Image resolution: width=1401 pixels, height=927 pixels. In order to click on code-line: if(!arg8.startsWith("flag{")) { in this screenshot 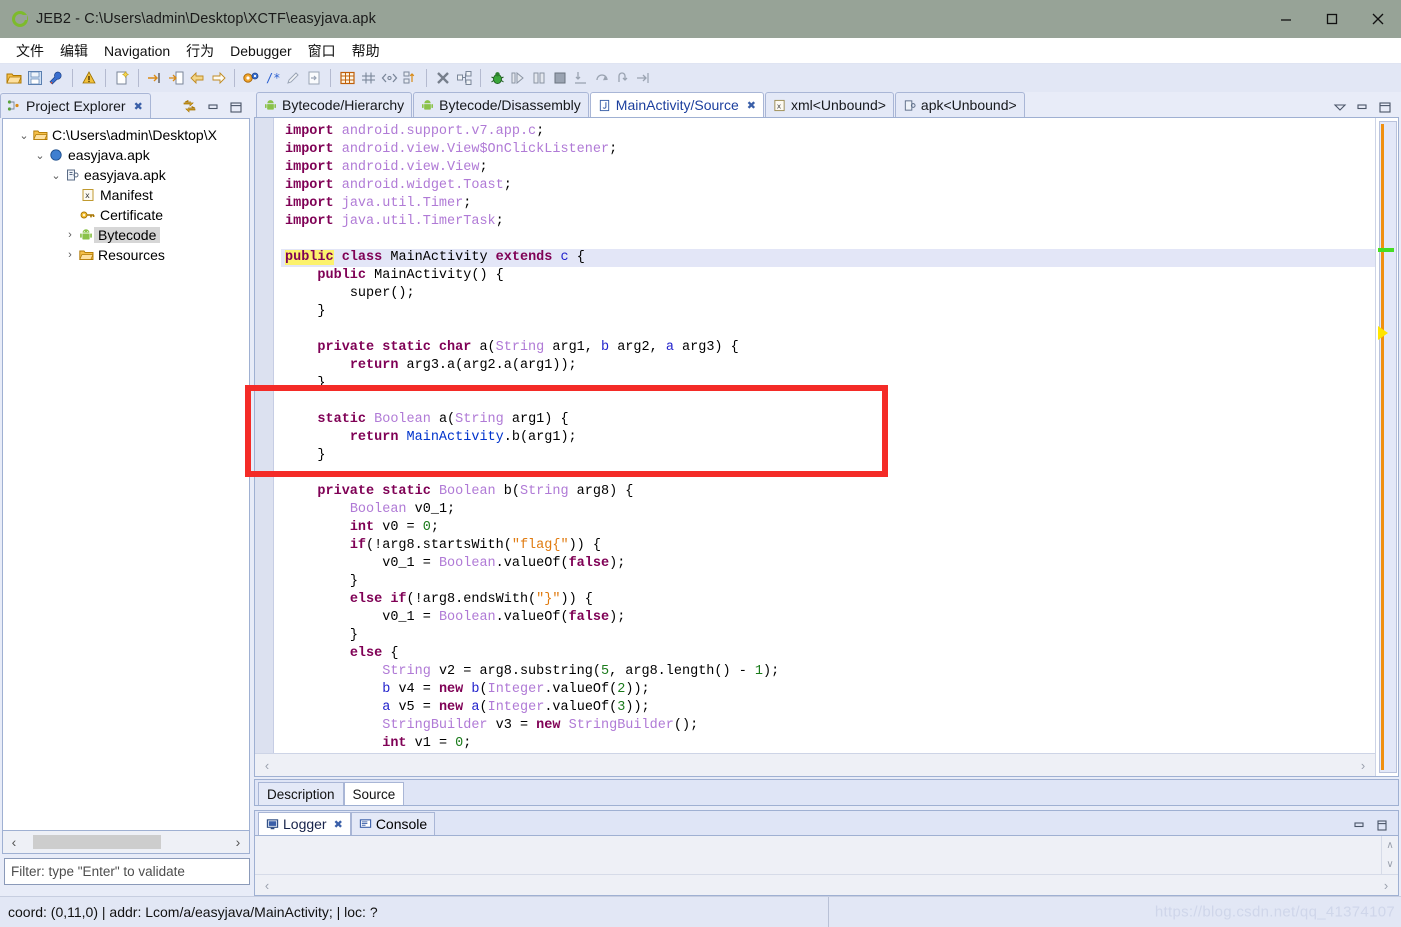, I will do `click(475, 546)`.